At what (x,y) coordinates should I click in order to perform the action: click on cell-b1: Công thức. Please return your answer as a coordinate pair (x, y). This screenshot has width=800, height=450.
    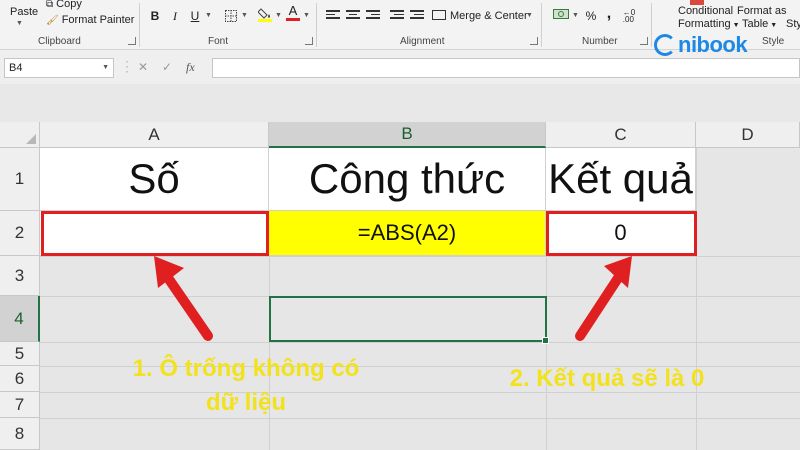
    Looking at the image, I should click on (407, 179).